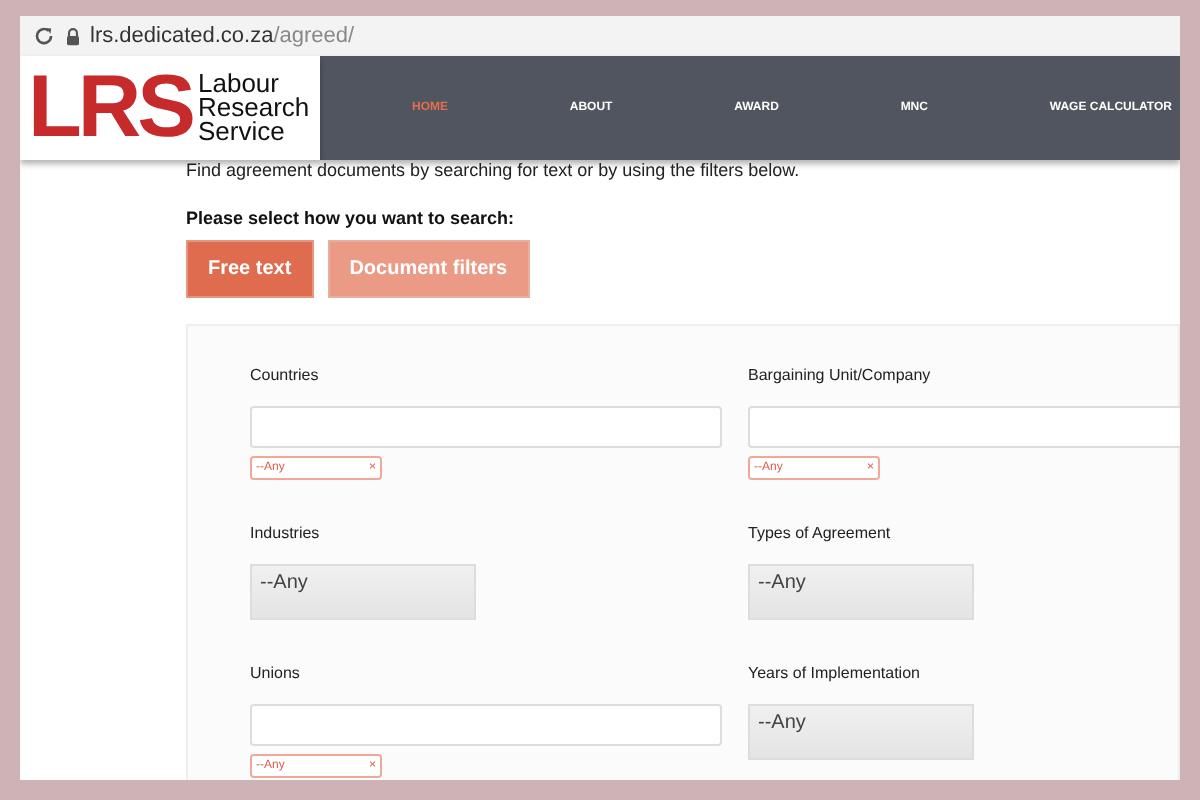 This screenshot has width=1200, height=800. What do you see at coordinates (222, 36) in the screenshot?
I see `url-text: lrs.dedicated.co.za/agreed/` at bounding box center [222, 36].